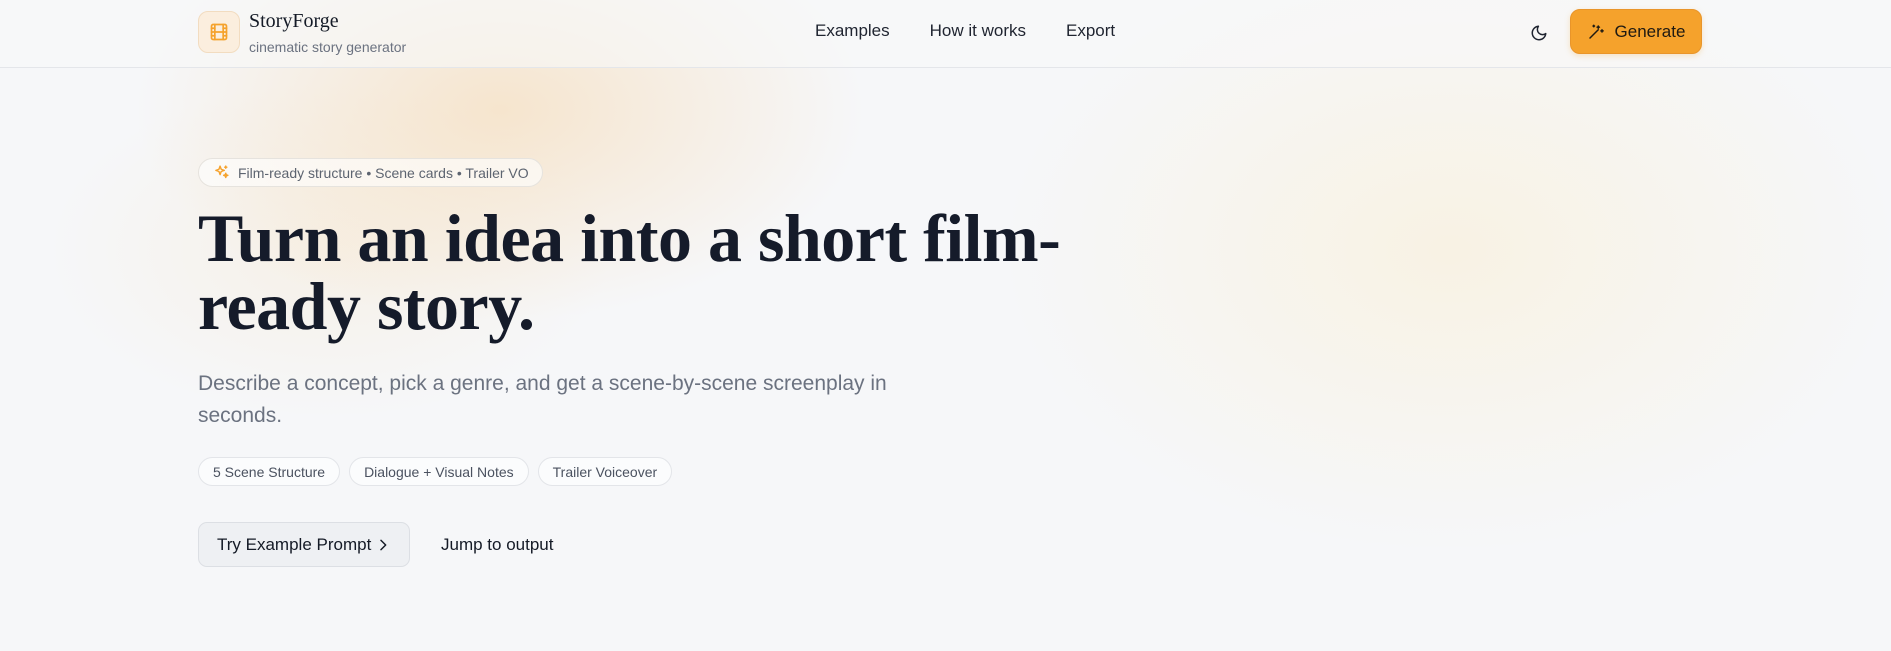 This screenshot has height=651, width=1891. I want to click on sparkles-icon, so click(221, 172).